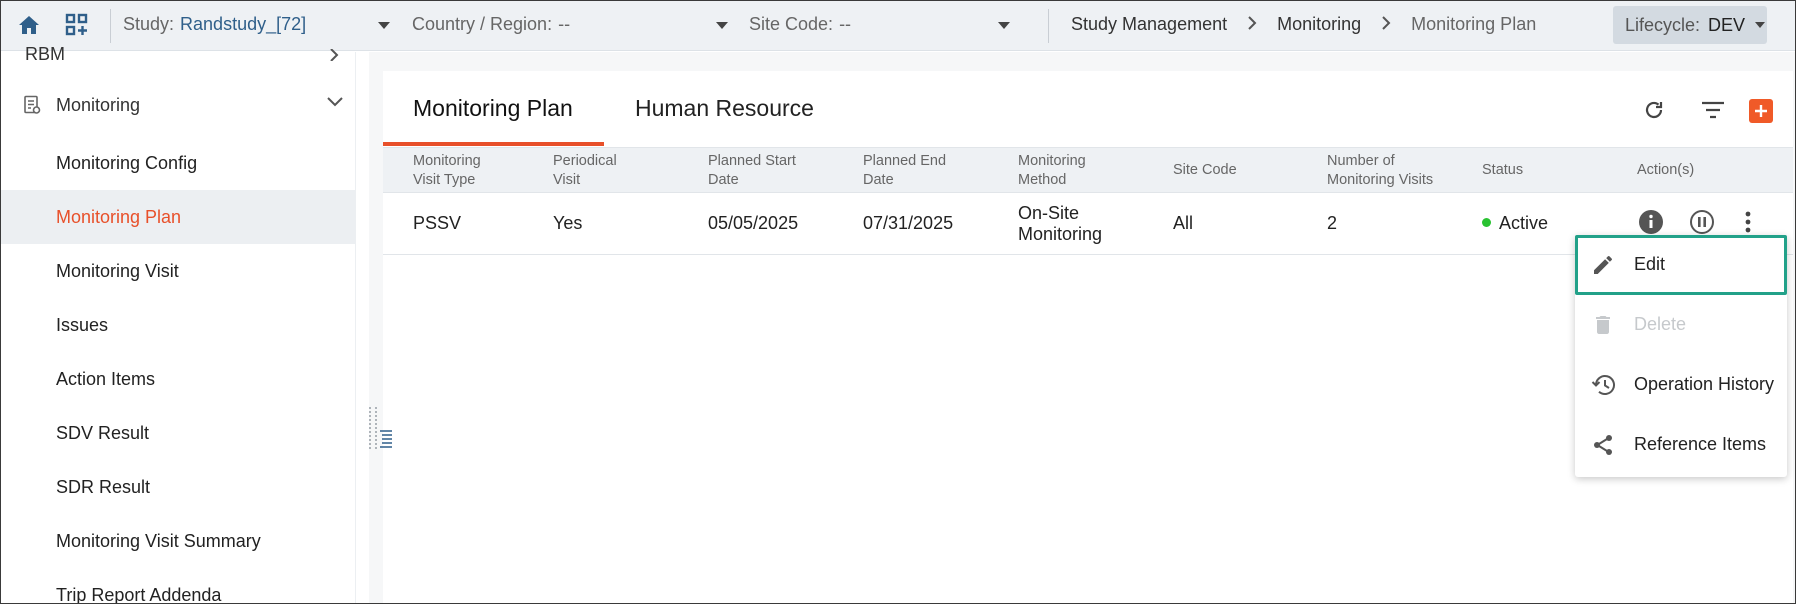 Image resolution: width=1806 pixels, height=614 pixels. I want to click on cell-number-of-visits: 2, so click(1332, 223).